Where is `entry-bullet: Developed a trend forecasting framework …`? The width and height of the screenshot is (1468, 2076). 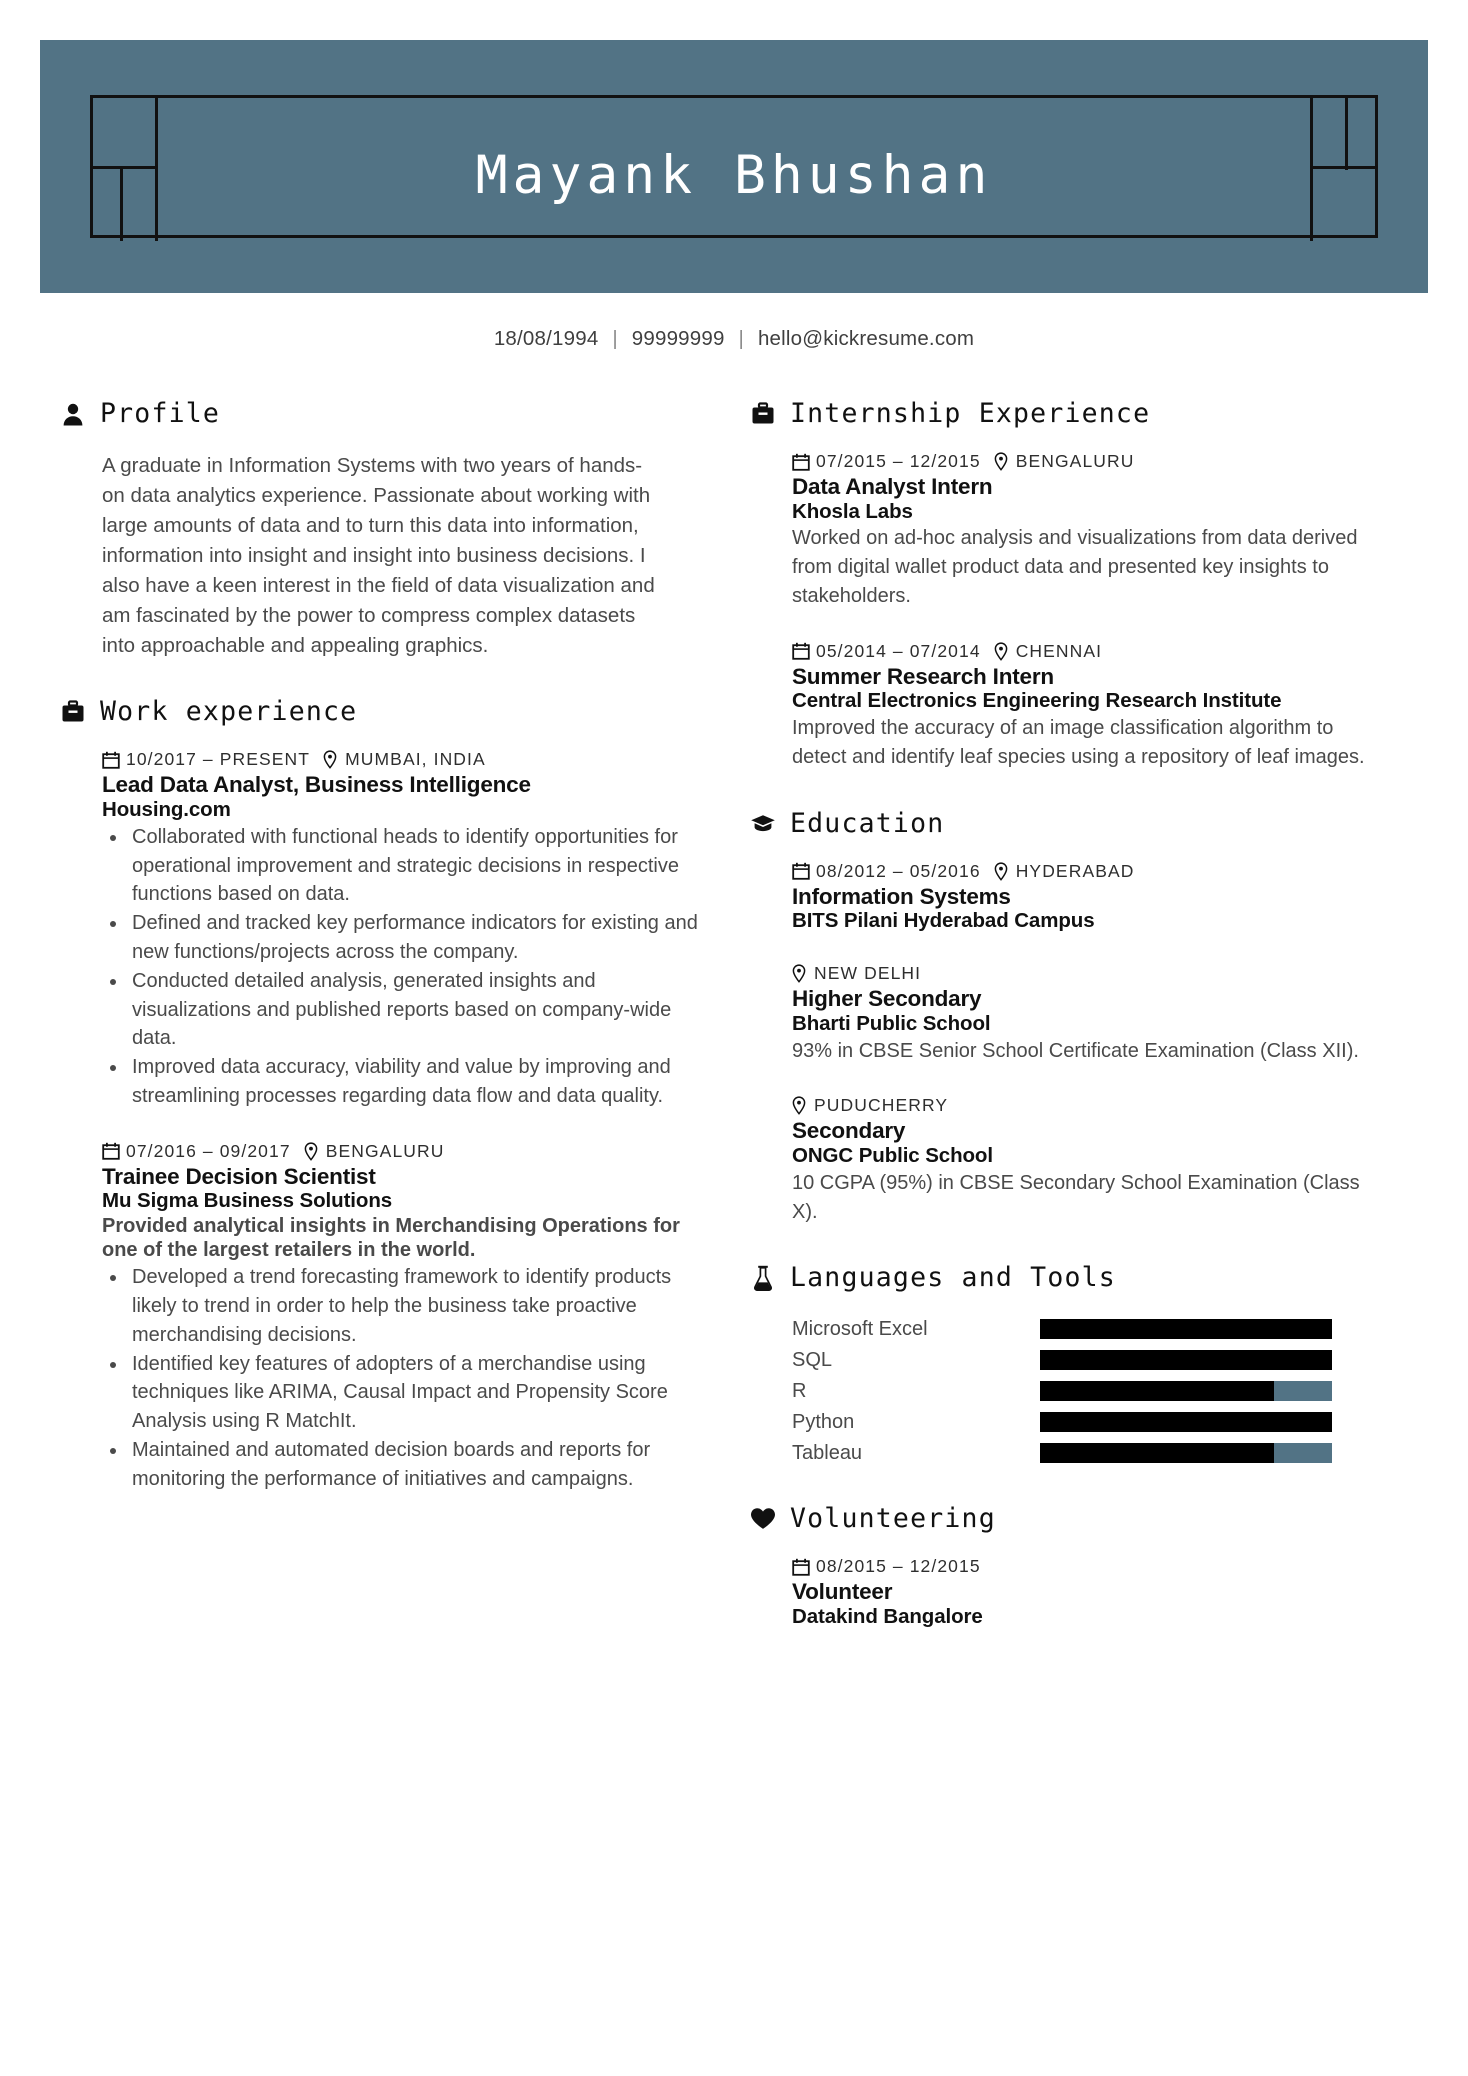
entry-bullet: Developed a trend forecasting framework … is located at coordinates (414, 1306).